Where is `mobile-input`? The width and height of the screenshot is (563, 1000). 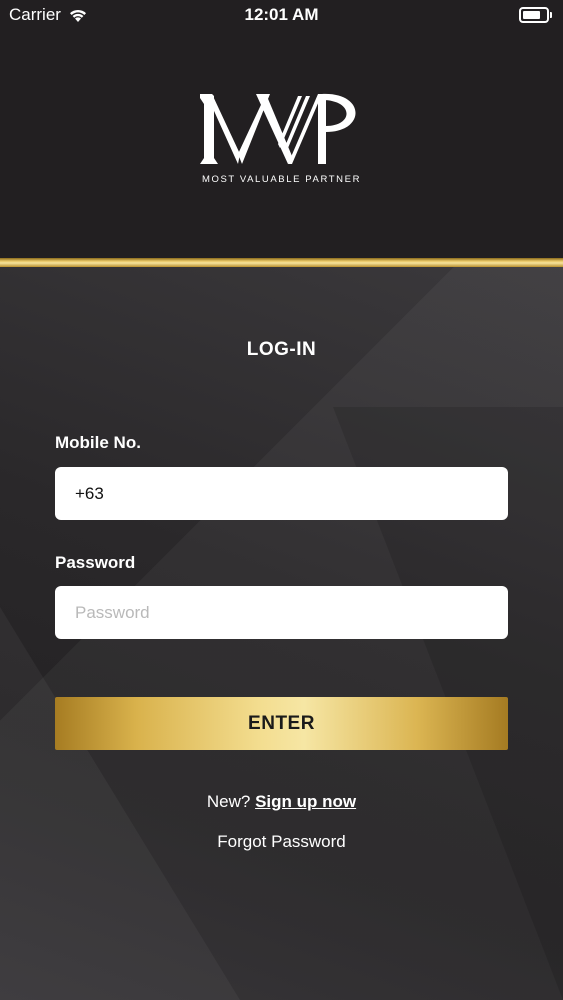
mobile-input is located at coordinates (281, 493).